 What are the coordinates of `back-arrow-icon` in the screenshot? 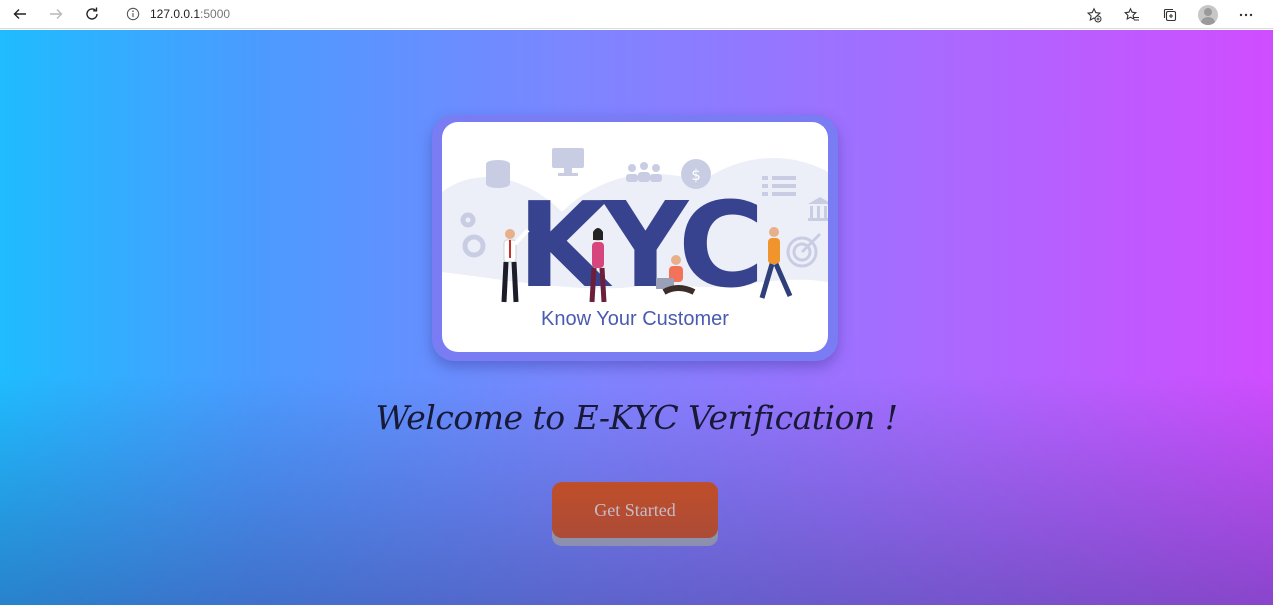 It's located at (19, 14).